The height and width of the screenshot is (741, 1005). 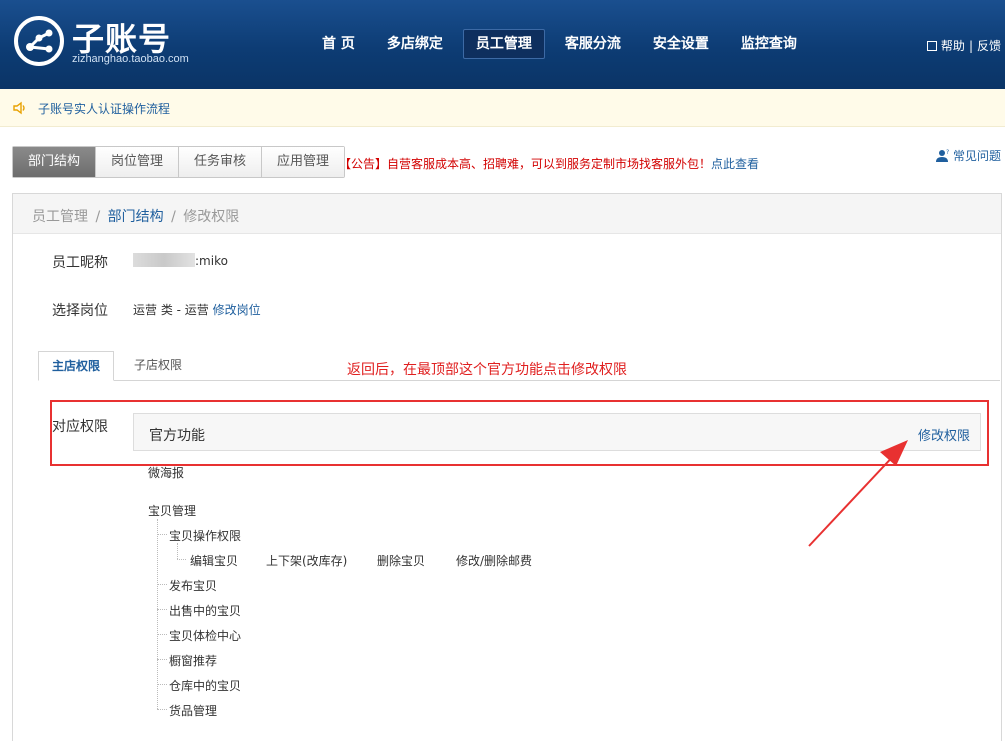 I want to click on tree-item-window-recommend: 橱窗推荐, so click(x=193, y=661).